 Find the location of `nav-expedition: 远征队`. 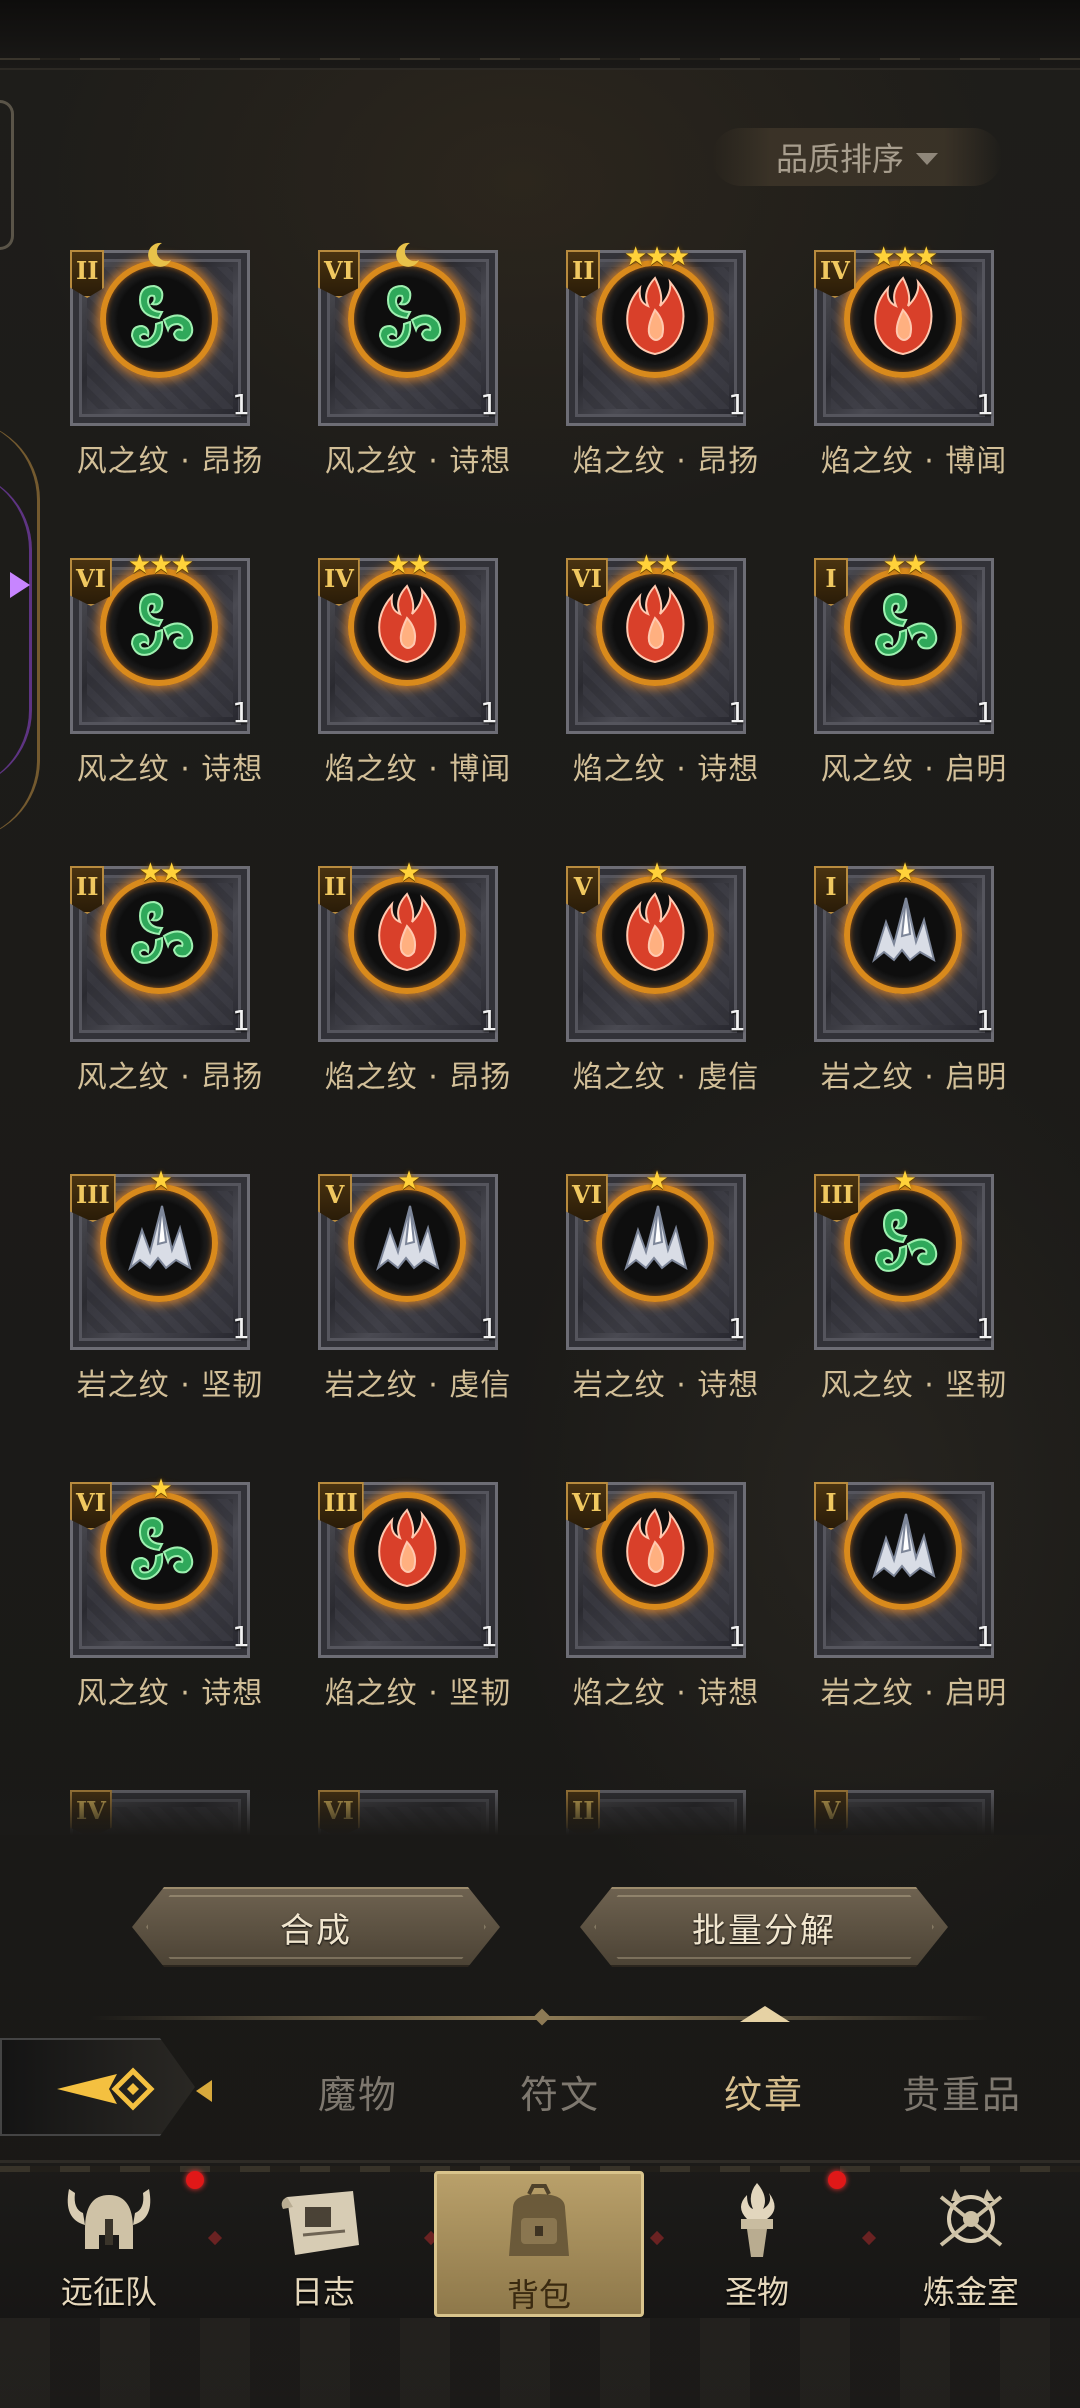

nav-expedition: 远征队 is located at coordinates (109, 2244).